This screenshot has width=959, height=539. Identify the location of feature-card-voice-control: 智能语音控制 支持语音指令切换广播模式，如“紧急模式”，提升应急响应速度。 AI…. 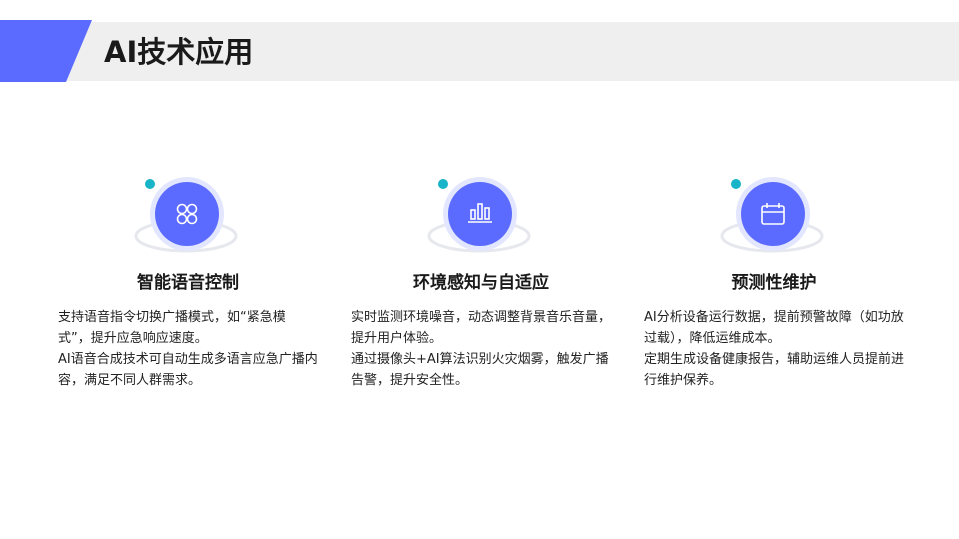
(188, 290).